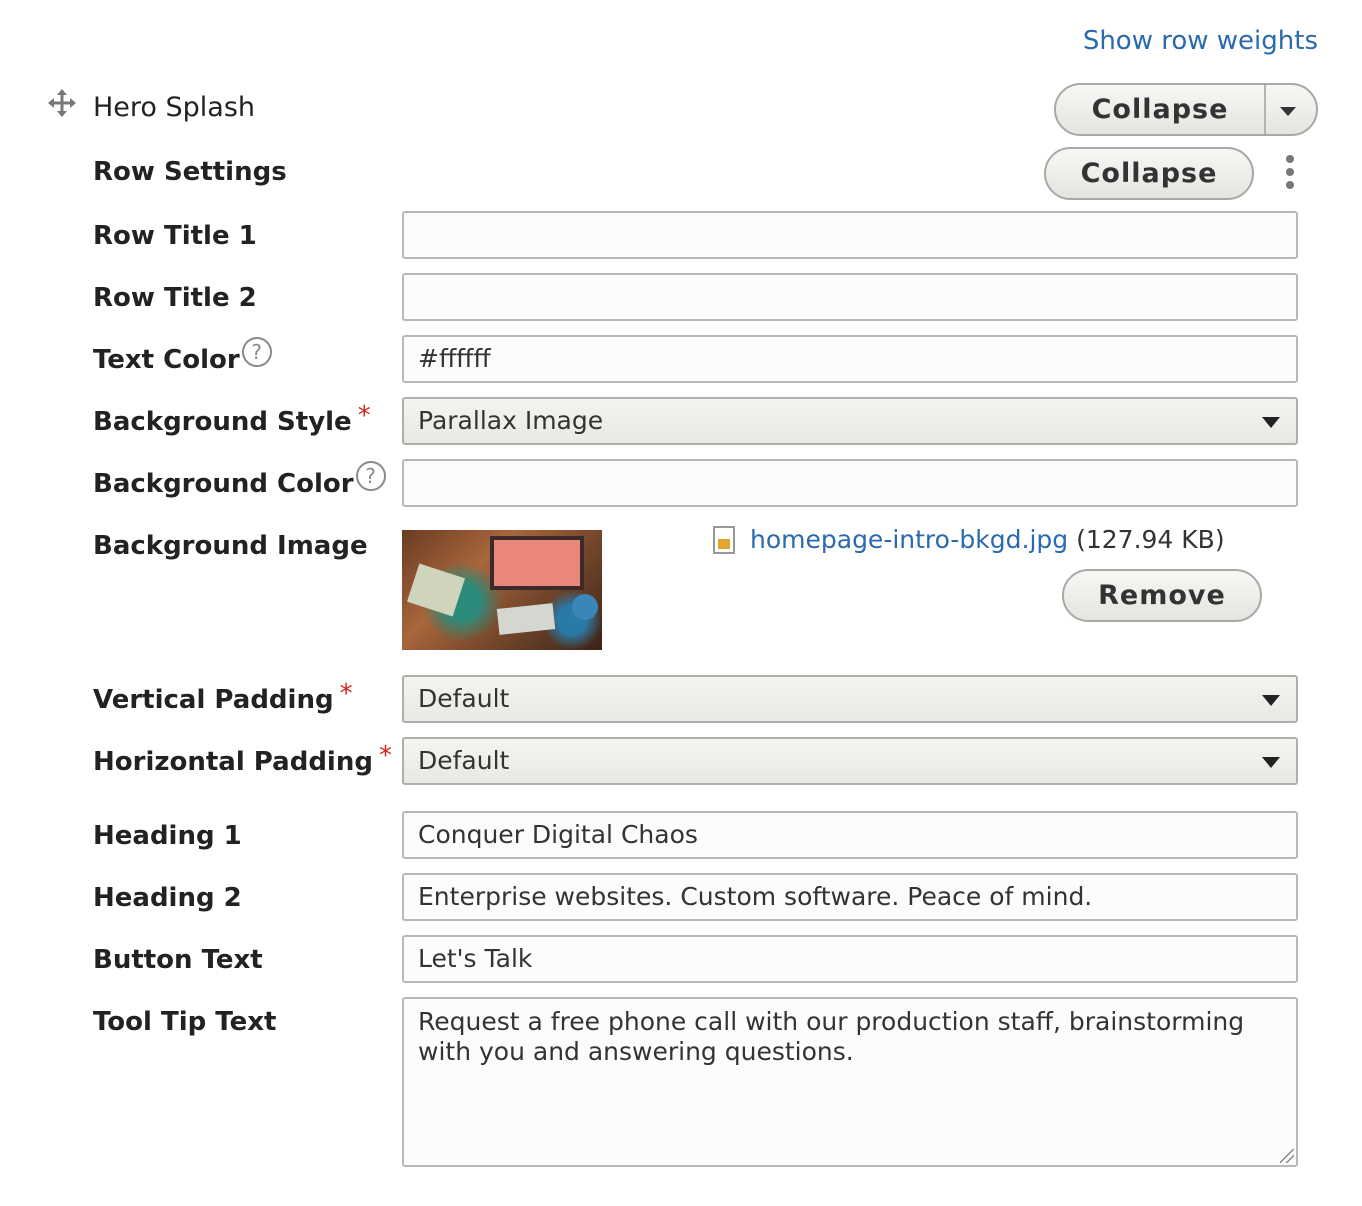  I want to click on vertical-padding-select: Default, so click(850, 699).